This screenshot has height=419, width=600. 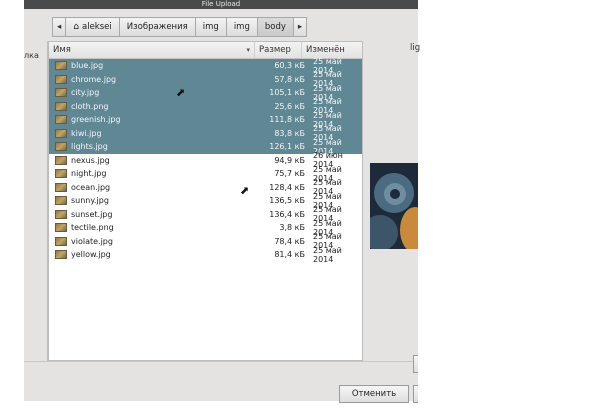 What do you see at coordinates (415, 364) in the screenshot?
I see `filter-combo` at bounding box center [415, 364].